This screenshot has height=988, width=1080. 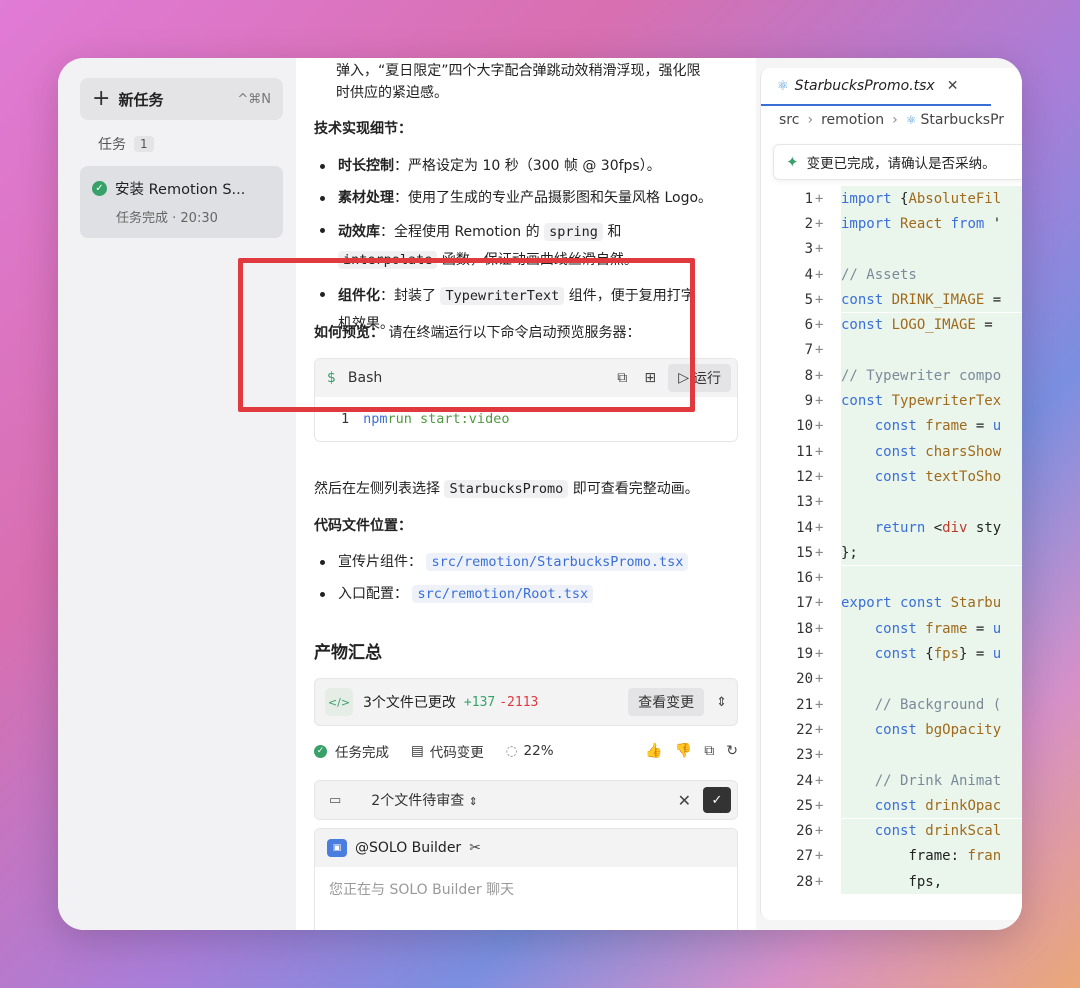 What do you see at coordinates (359, 232) in the screenshot?
I see `bullet-title: 动效库` at bounding box center [359, 232].